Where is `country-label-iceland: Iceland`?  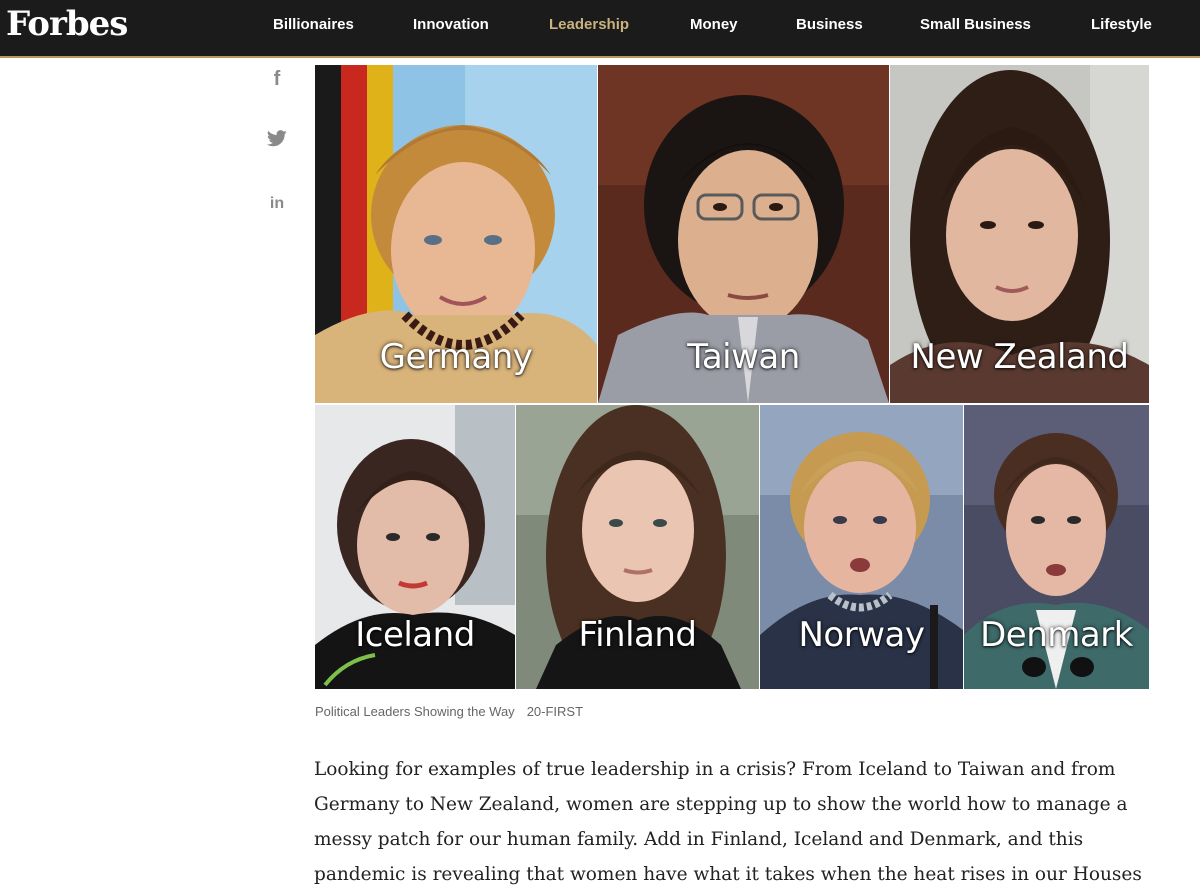 country-label-iceland: Iceland is located at coordinates (415, 635).